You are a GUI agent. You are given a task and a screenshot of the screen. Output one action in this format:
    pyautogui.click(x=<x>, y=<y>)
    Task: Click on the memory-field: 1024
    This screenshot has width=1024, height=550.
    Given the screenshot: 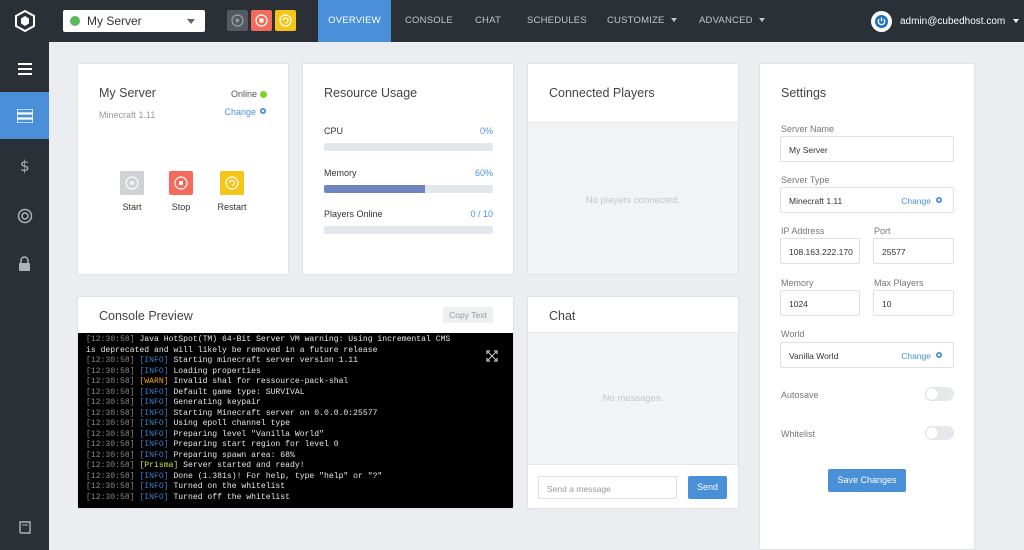 What is the action you would take?
    pyautogui.click(x=820, y=303)
    